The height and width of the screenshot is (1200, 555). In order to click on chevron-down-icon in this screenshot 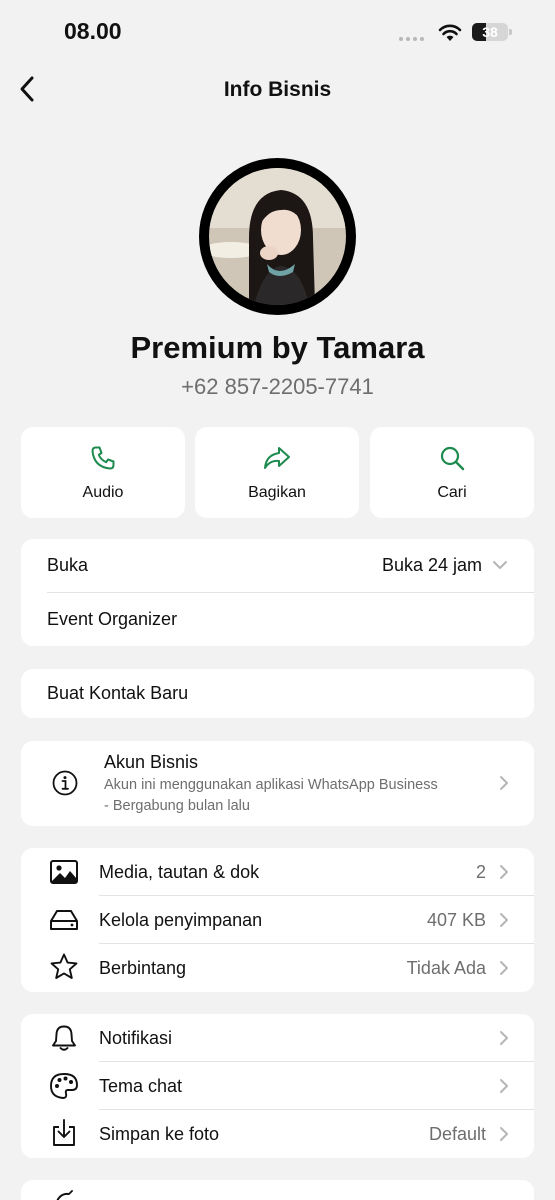, I will do `click(500, 565)`.